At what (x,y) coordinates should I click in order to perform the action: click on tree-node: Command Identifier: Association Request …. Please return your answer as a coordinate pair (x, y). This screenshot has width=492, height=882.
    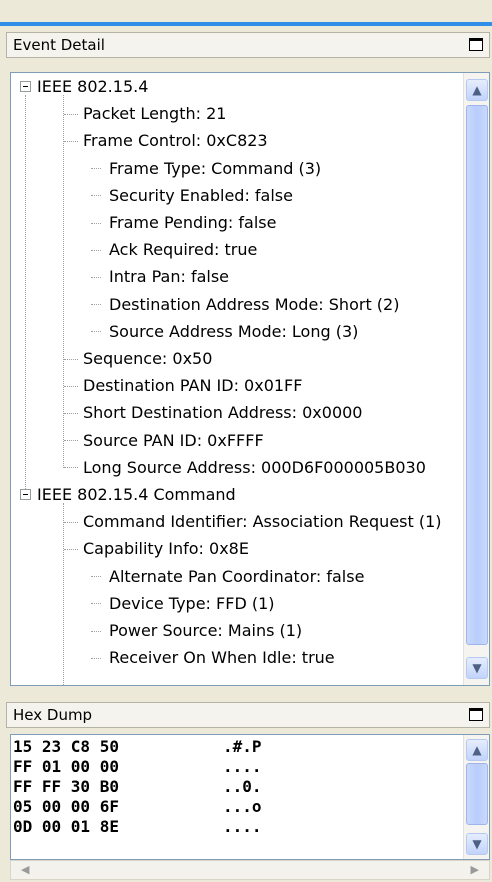
    Looking at the image, I should click on (262, 521).